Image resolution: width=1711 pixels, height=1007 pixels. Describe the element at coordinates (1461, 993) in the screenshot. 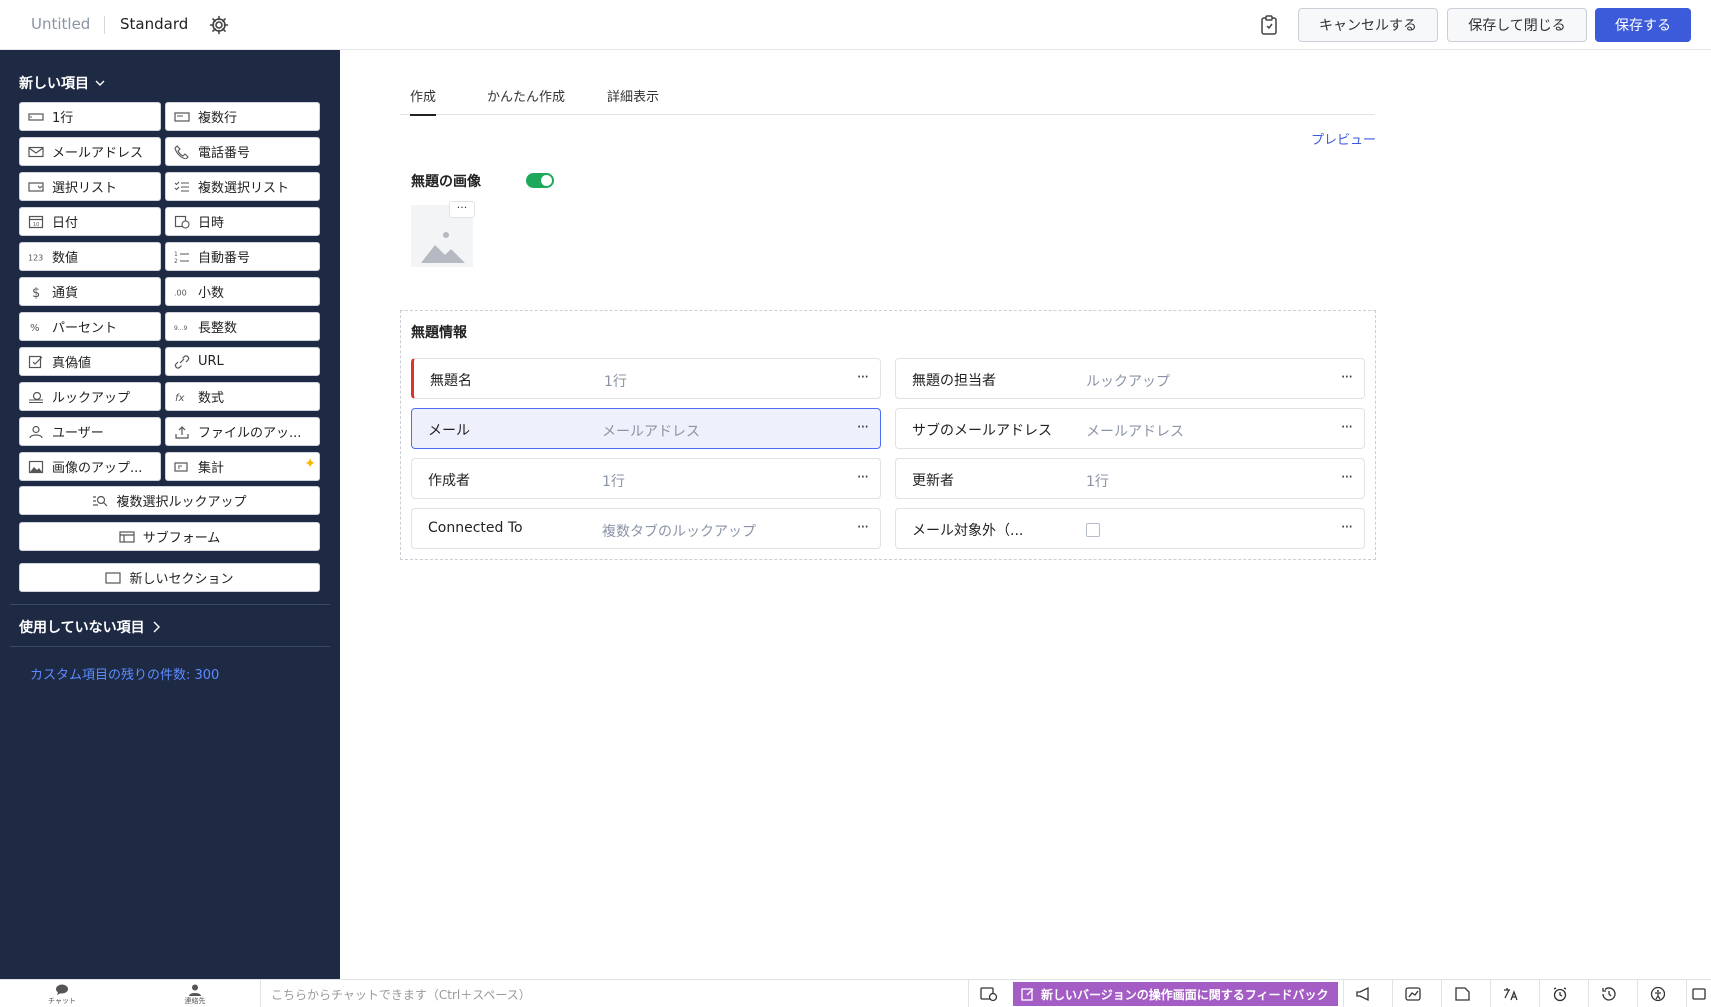

I see `notes-button` at that location.